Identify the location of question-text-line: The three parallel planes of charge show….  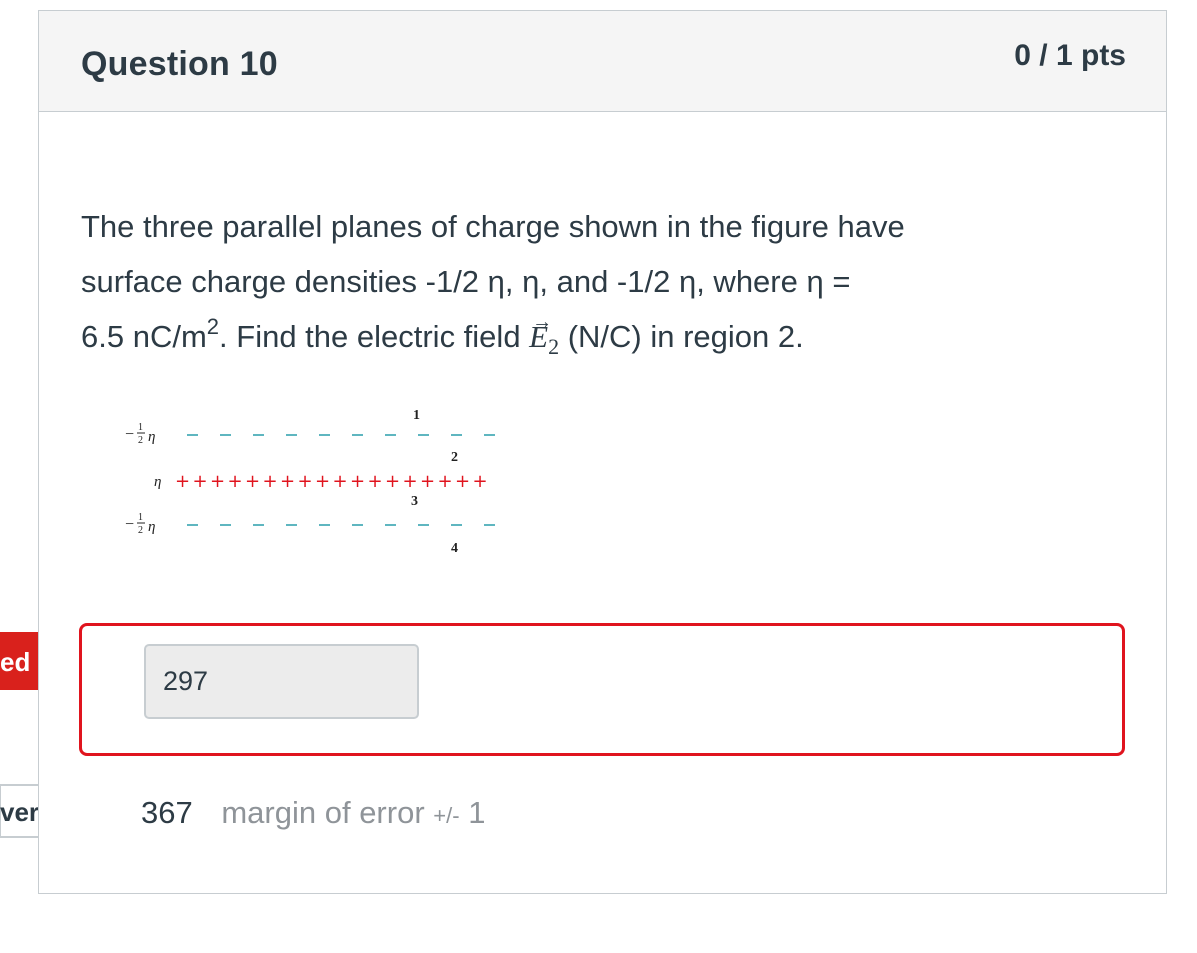
(493, 226).